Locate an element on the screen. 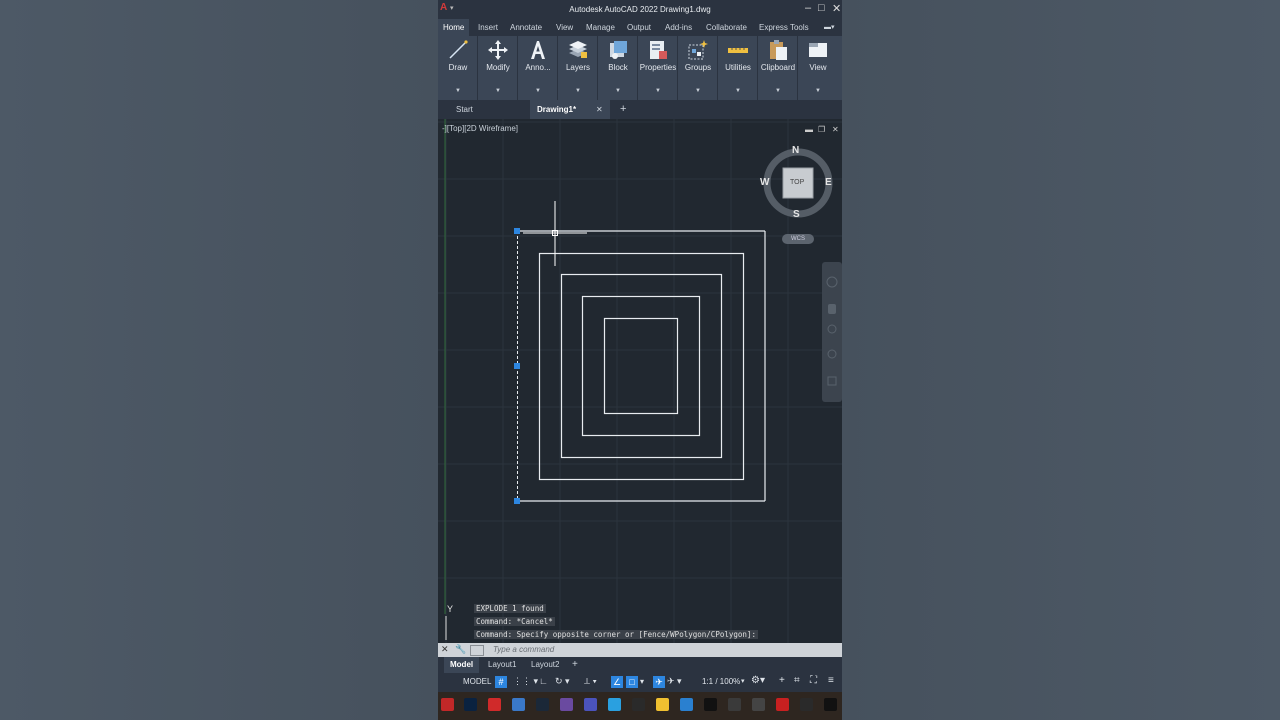 The height and width of the screenshot is (720, 1280). panel-annotation: Anno... ▼ is located at coordinates (538, 68).